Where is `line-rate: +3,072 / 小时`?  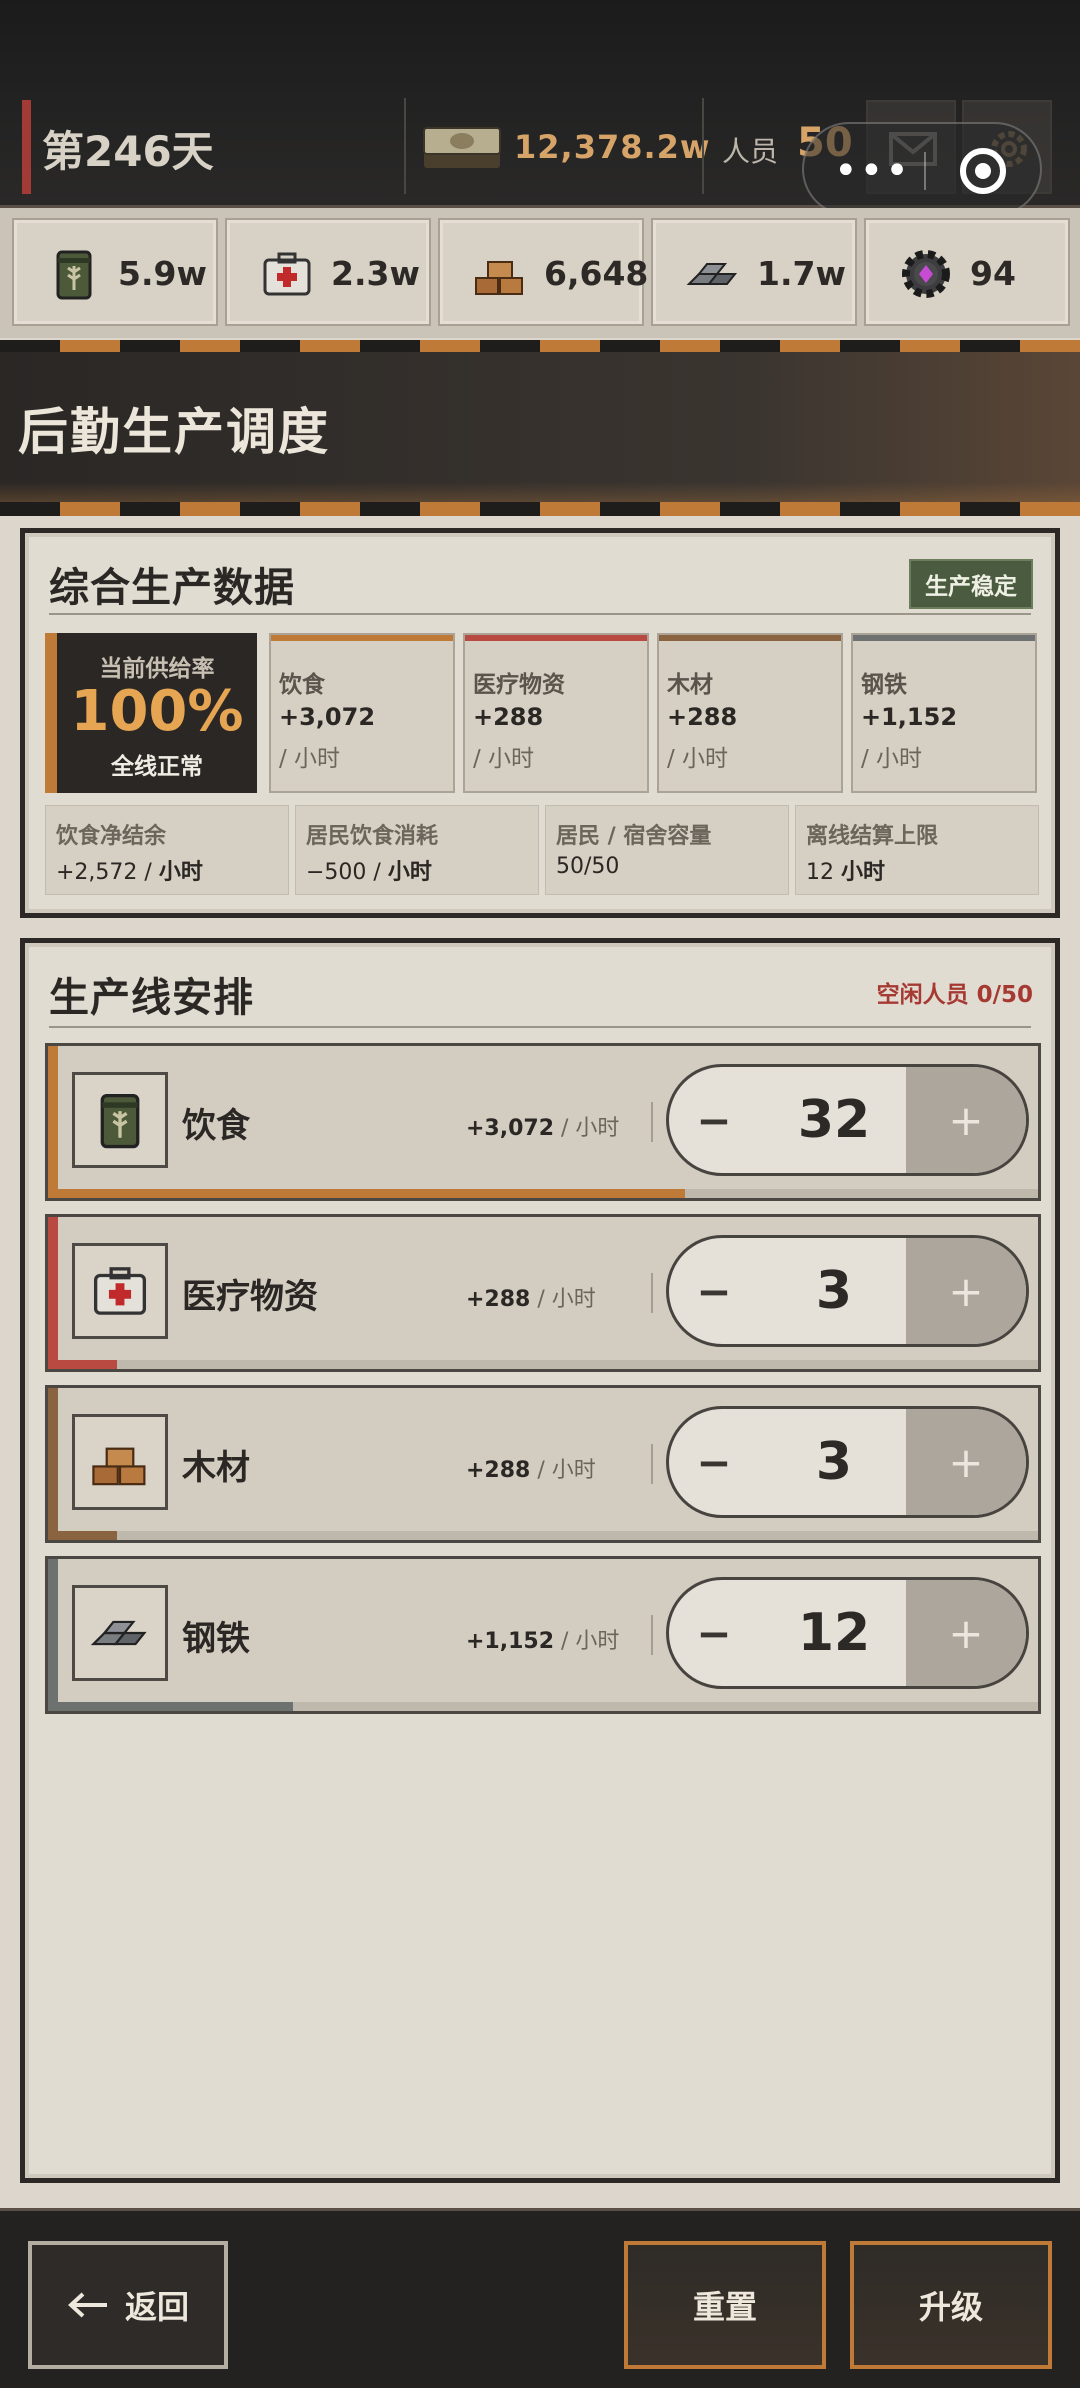
line-rate: +3,072 / 小时 is located at coordinates (543, 1128).